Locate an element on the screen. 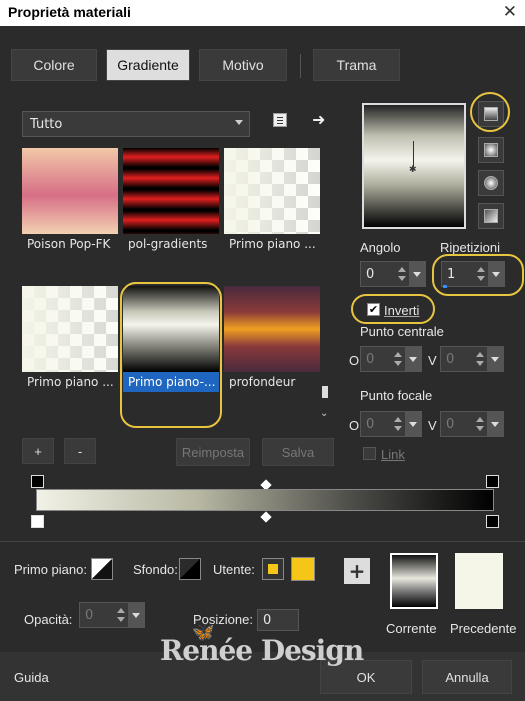 This screenshot has height=701, width=525. gradient-item-label: Poison Pop-FK is located at coordinates (69, 244).